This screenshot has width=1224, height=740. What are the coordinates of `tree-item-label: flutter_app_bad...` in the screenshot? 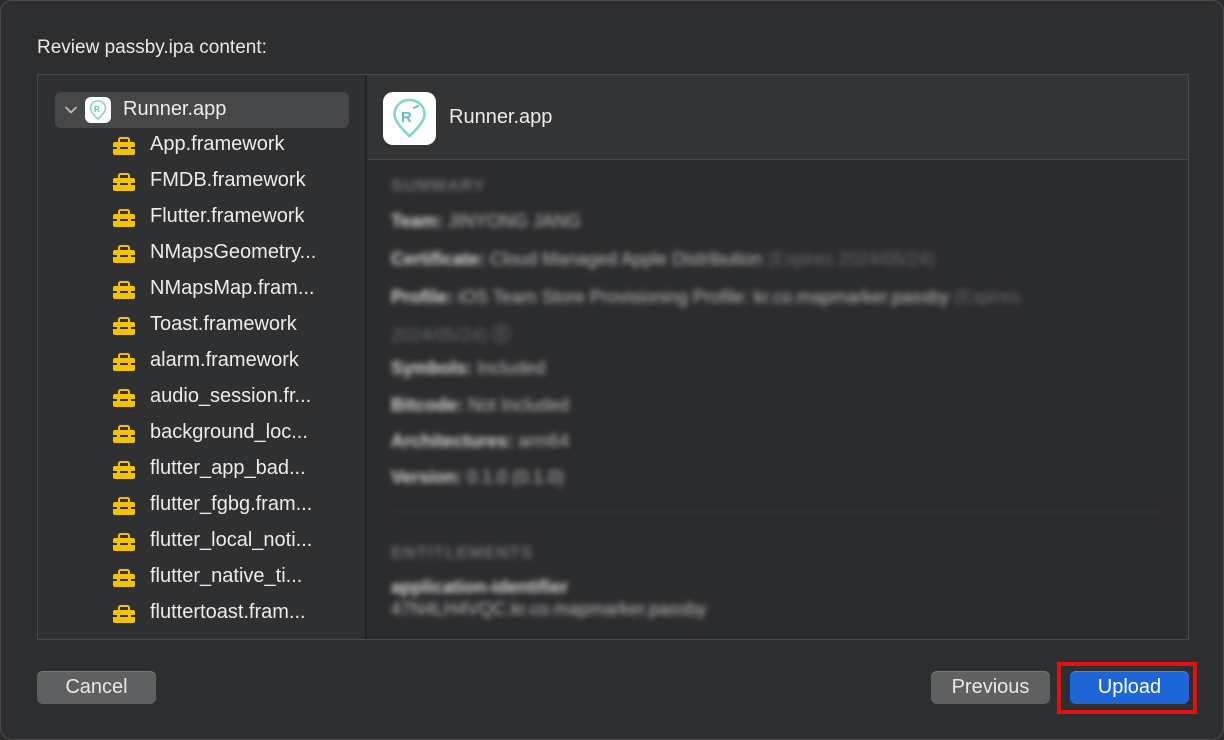 It's located at (228, 468).